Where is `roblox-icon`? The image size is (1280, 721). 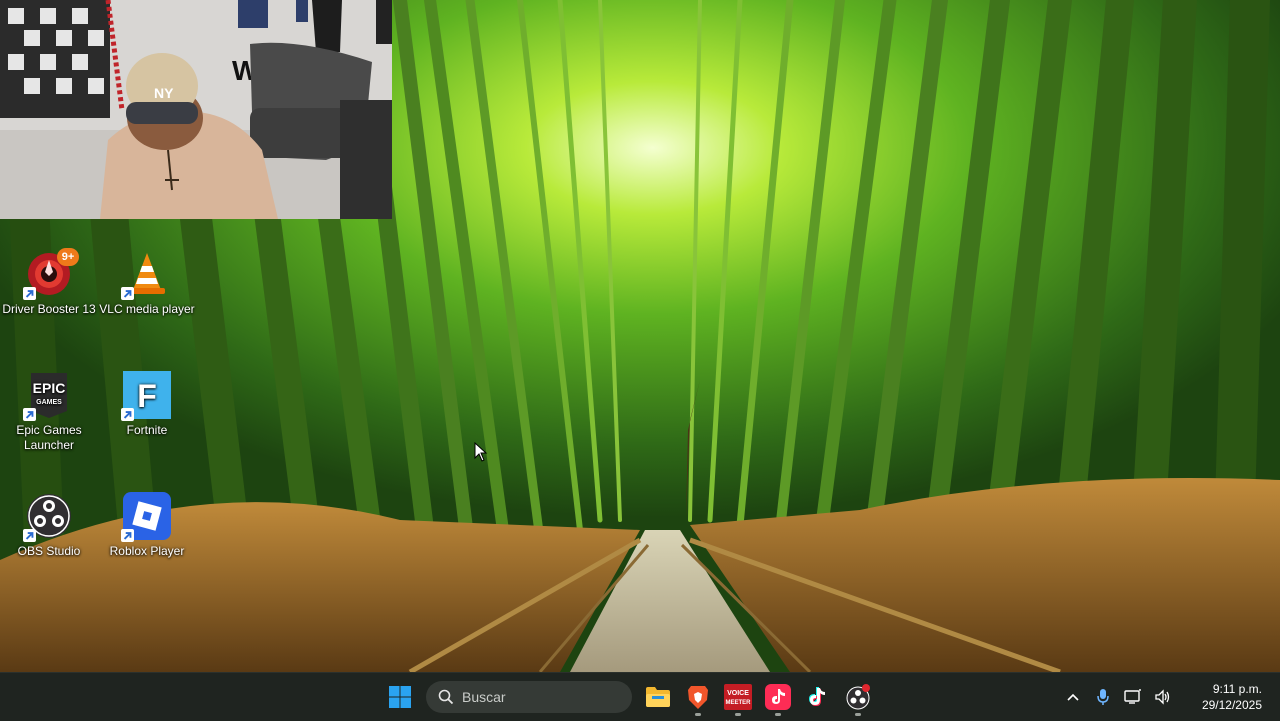
roblox-icon is located at coordinates (146, 517).